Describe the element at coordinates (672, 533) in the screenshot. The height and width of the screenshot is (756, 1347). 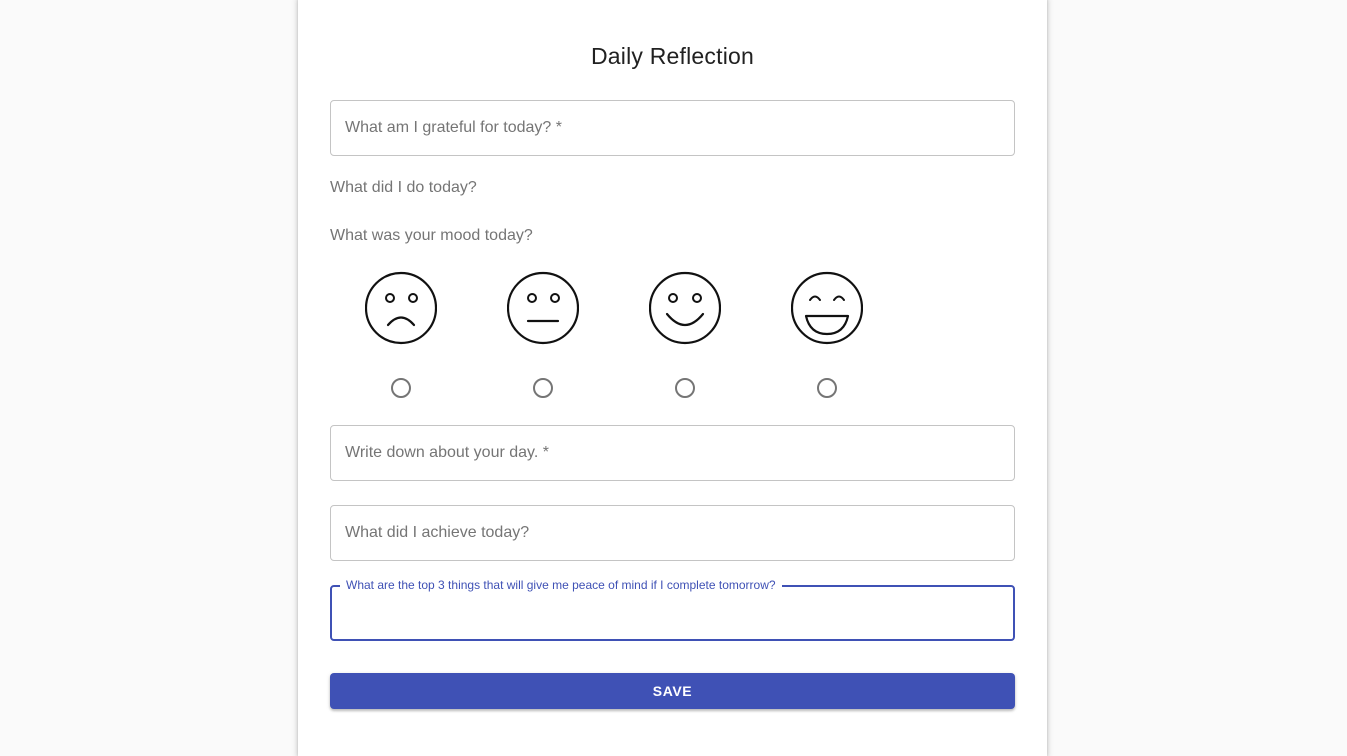
I see `achieve-field: What did I achieve today?` at that location.